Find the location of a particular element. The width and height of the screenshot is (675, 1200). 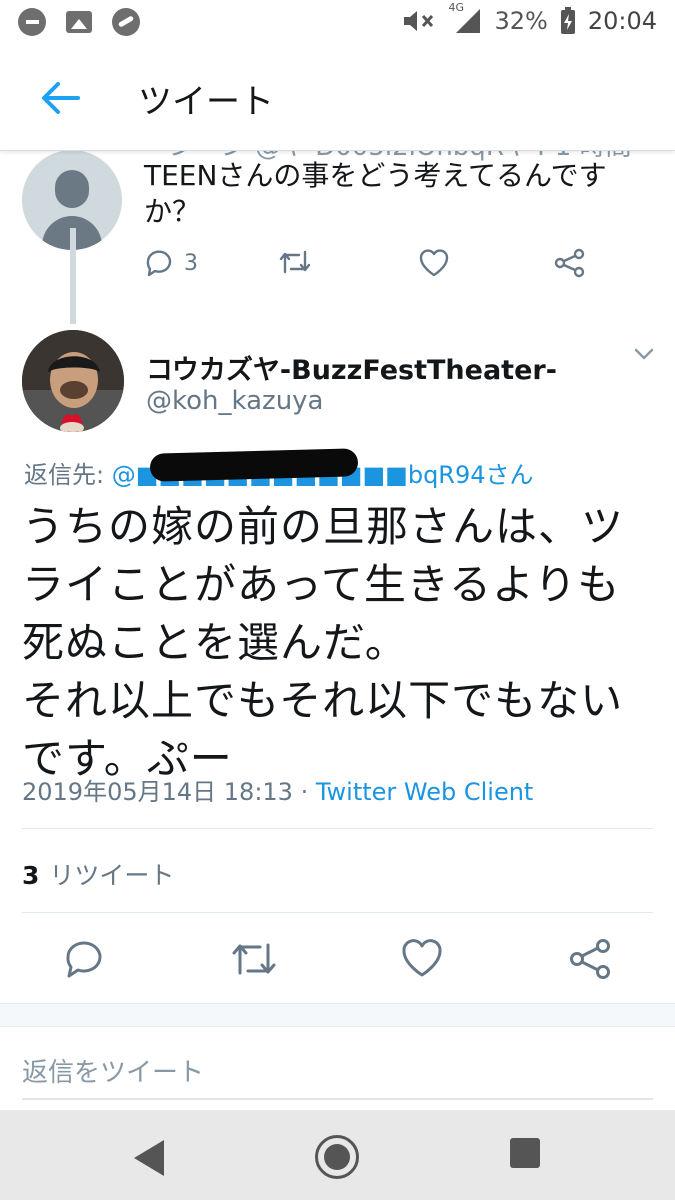

retweet-stats: 3 リツイート is located at coordinates (98, 874).